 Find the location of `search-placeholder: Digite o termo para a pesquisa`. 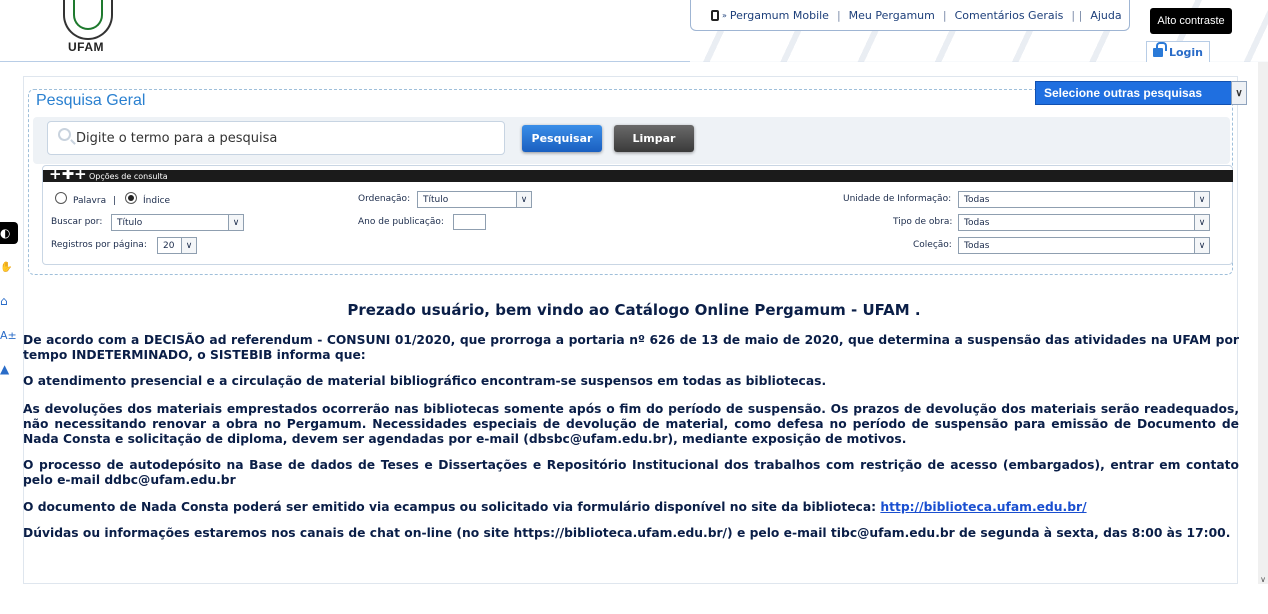

search-placeholder: Digite o termo para a pesquisa is located at coordinates (177, 138).